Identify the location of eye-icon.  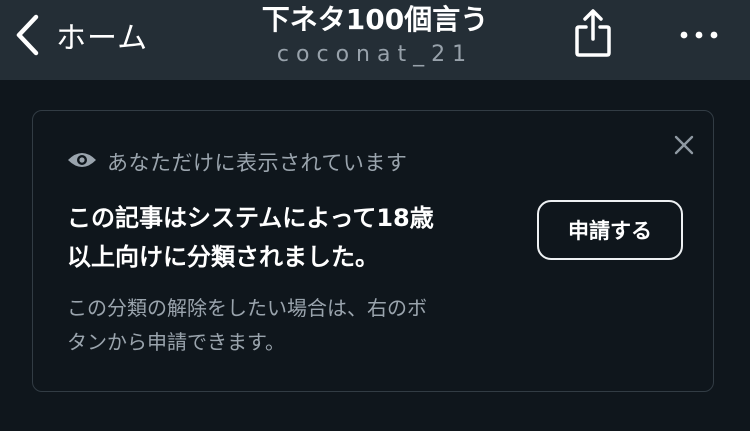
(82, 162).